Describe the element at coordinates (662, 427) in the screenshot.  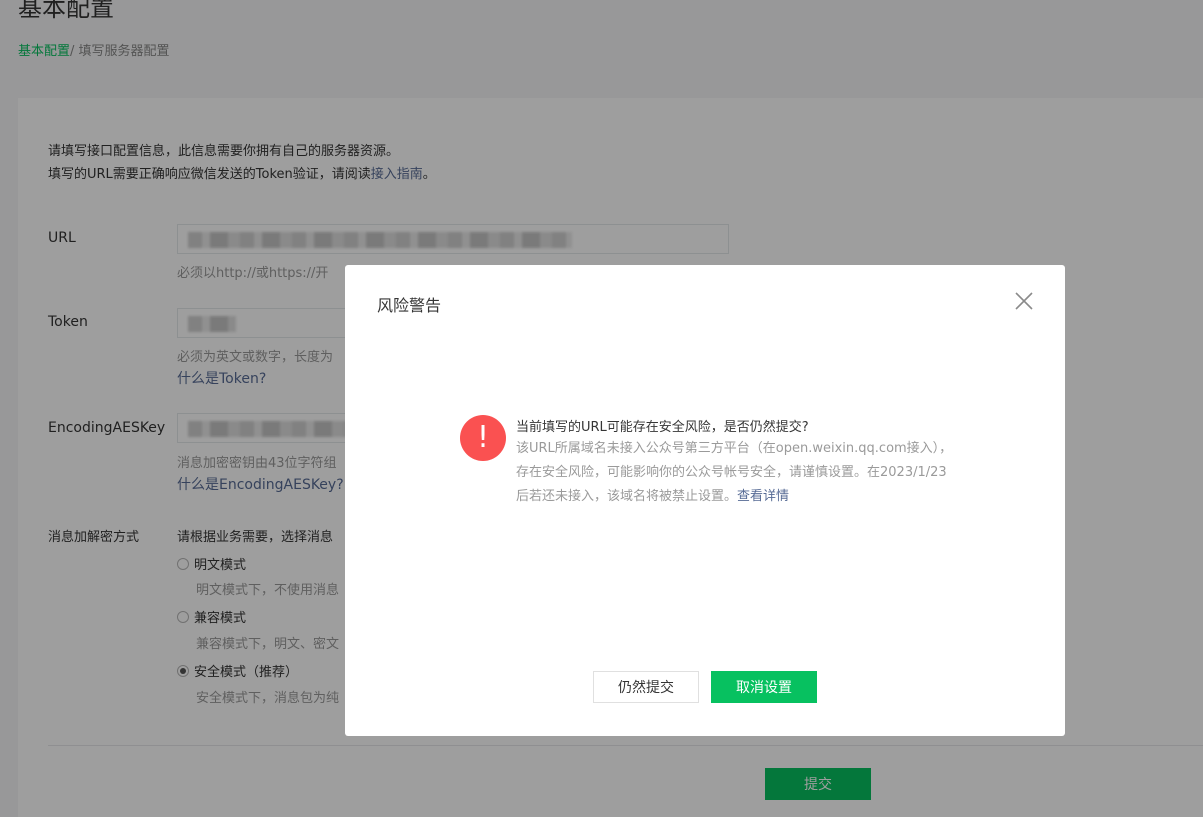
I see `warning-title: 当前填写的URL可能存在安全风险，是否仍然提交?` at that location.